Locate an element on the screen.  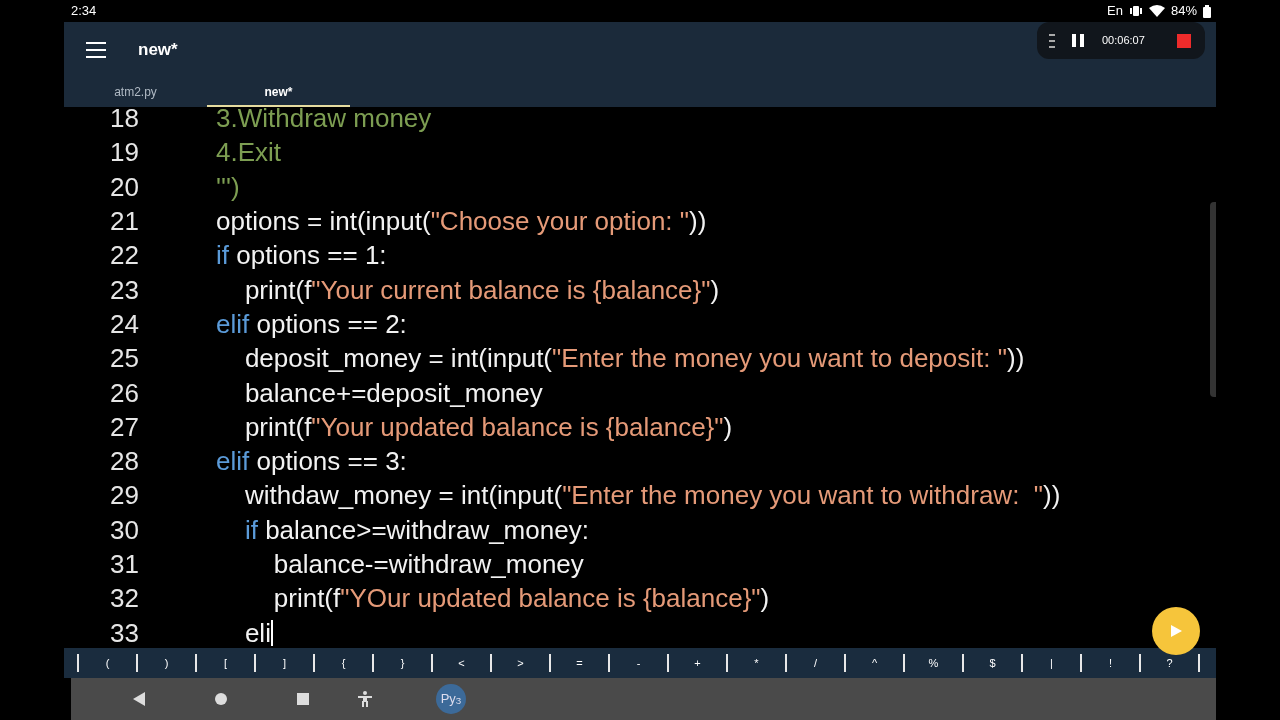
symbol-key: < is located at coordinates (461, 663).